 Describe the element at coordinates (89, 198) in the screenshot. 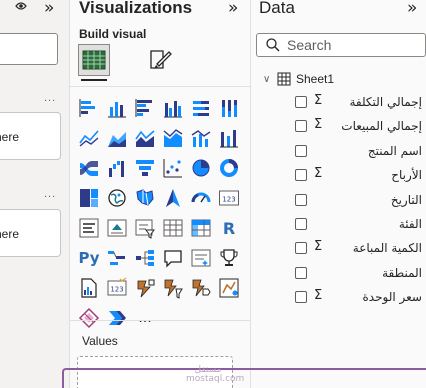

I see `treemap-icon` at that location.